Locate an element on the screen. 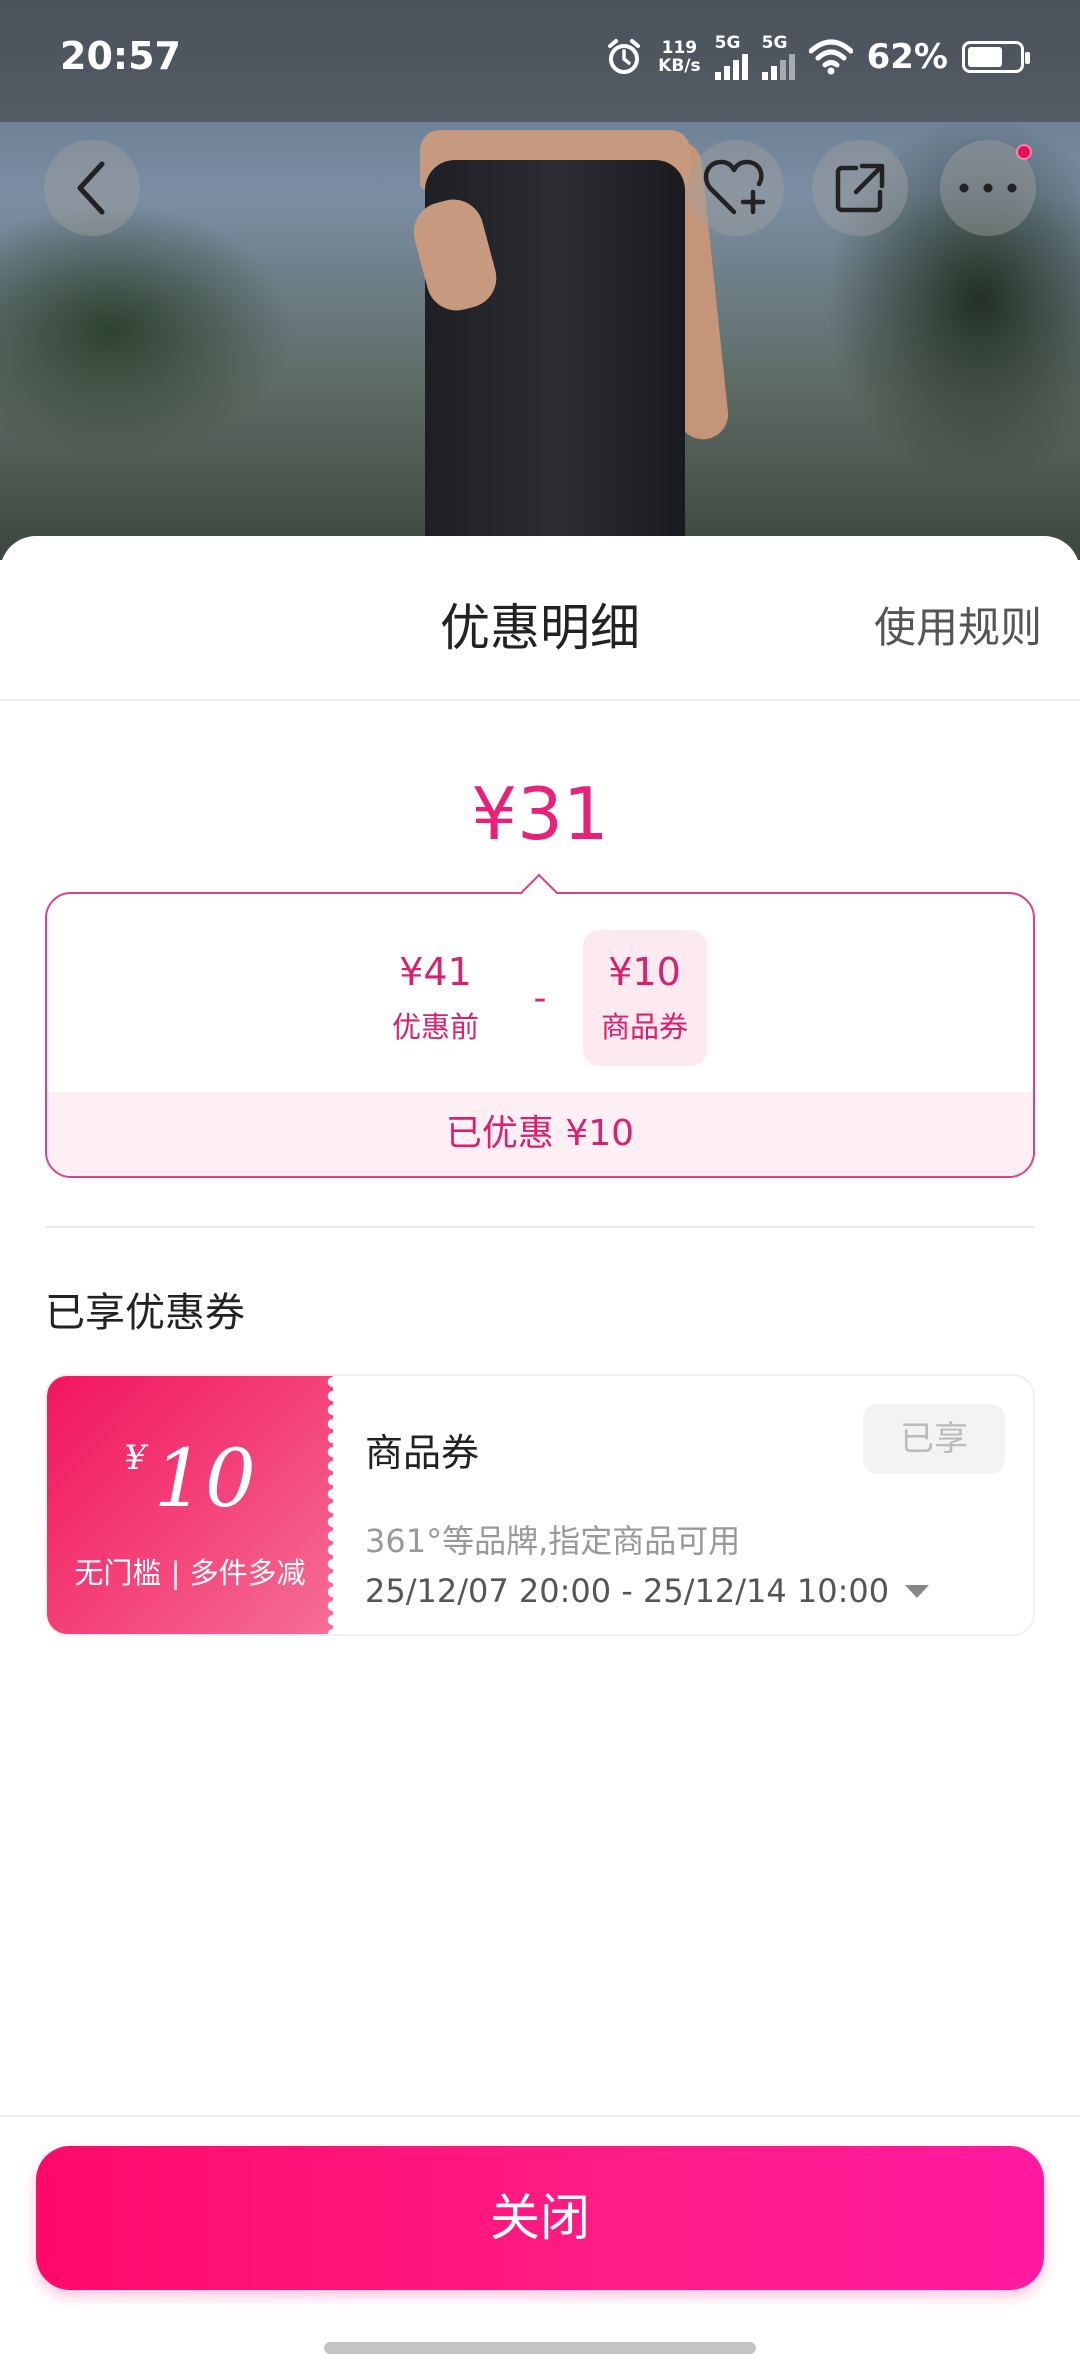  heart-plus-icon is located at coordinates (734, 187).